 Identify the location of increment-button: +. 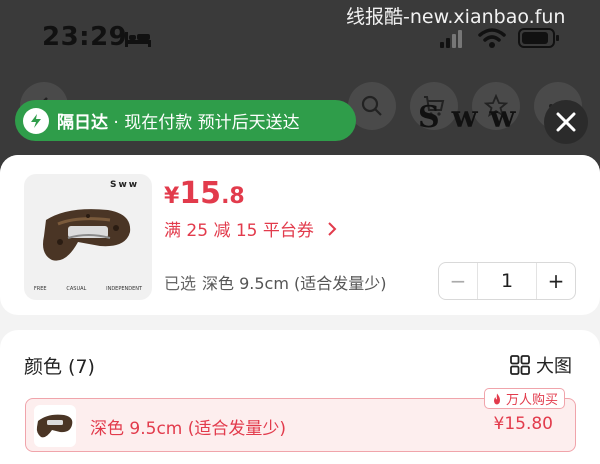
(556, 281).